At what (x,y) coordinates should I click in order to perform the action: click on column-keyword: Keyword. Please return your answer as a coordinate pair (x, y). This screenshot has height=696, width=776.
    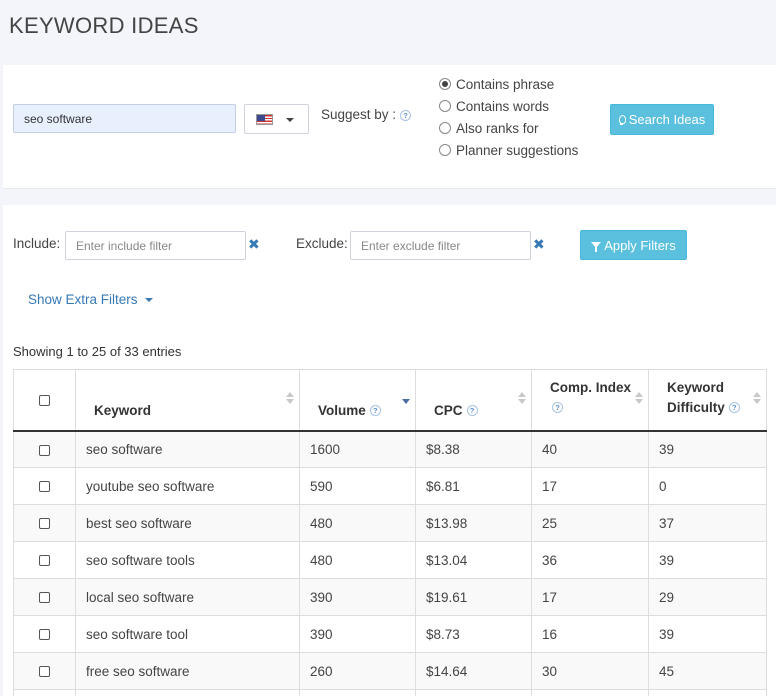
    Looking at the image, I should click on (187, 400).